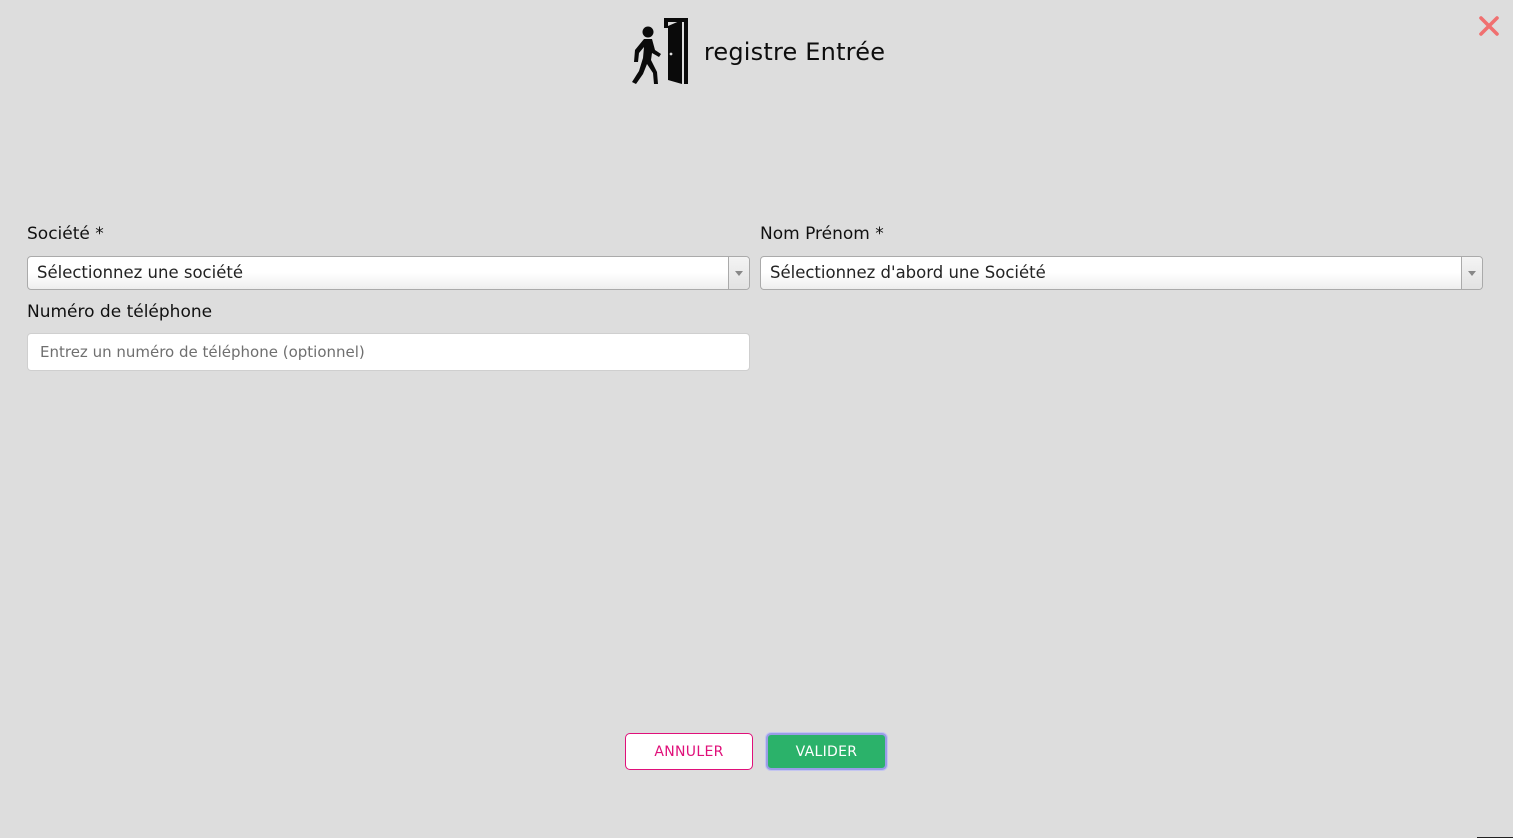 This screenshot has width=1513, height=838. What do you see at coordinates (388, 273) in the screenshot?
I see `company-select: Sélectionnez une société` at bounding box center [388, 273].